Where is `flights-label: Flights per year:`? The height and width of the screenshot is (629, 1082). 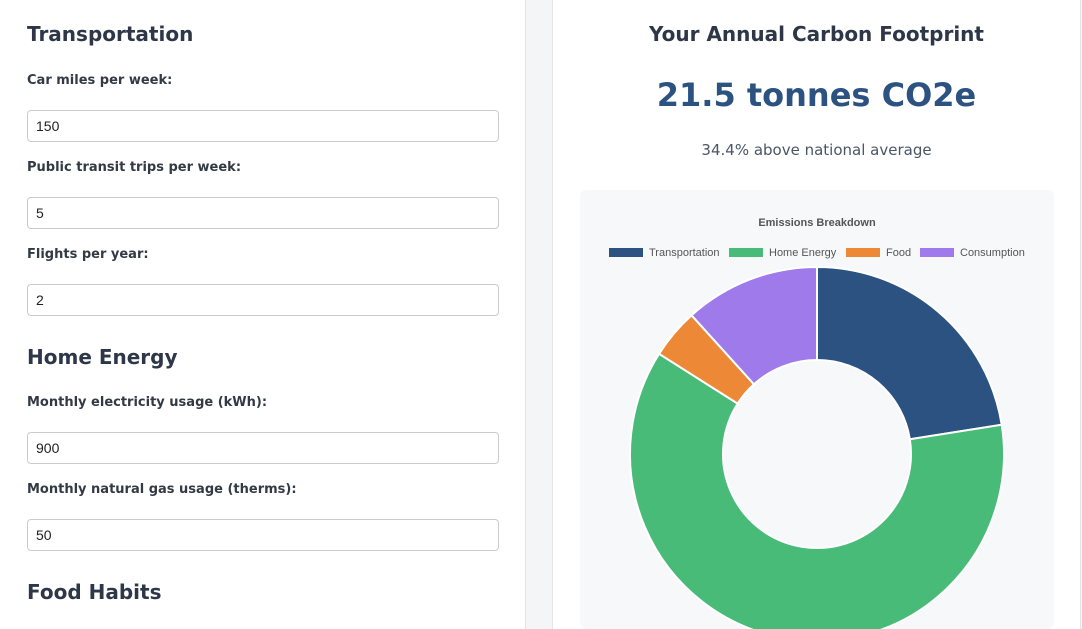
flights-label: Flights per year: is located at coordinates (88, 254).